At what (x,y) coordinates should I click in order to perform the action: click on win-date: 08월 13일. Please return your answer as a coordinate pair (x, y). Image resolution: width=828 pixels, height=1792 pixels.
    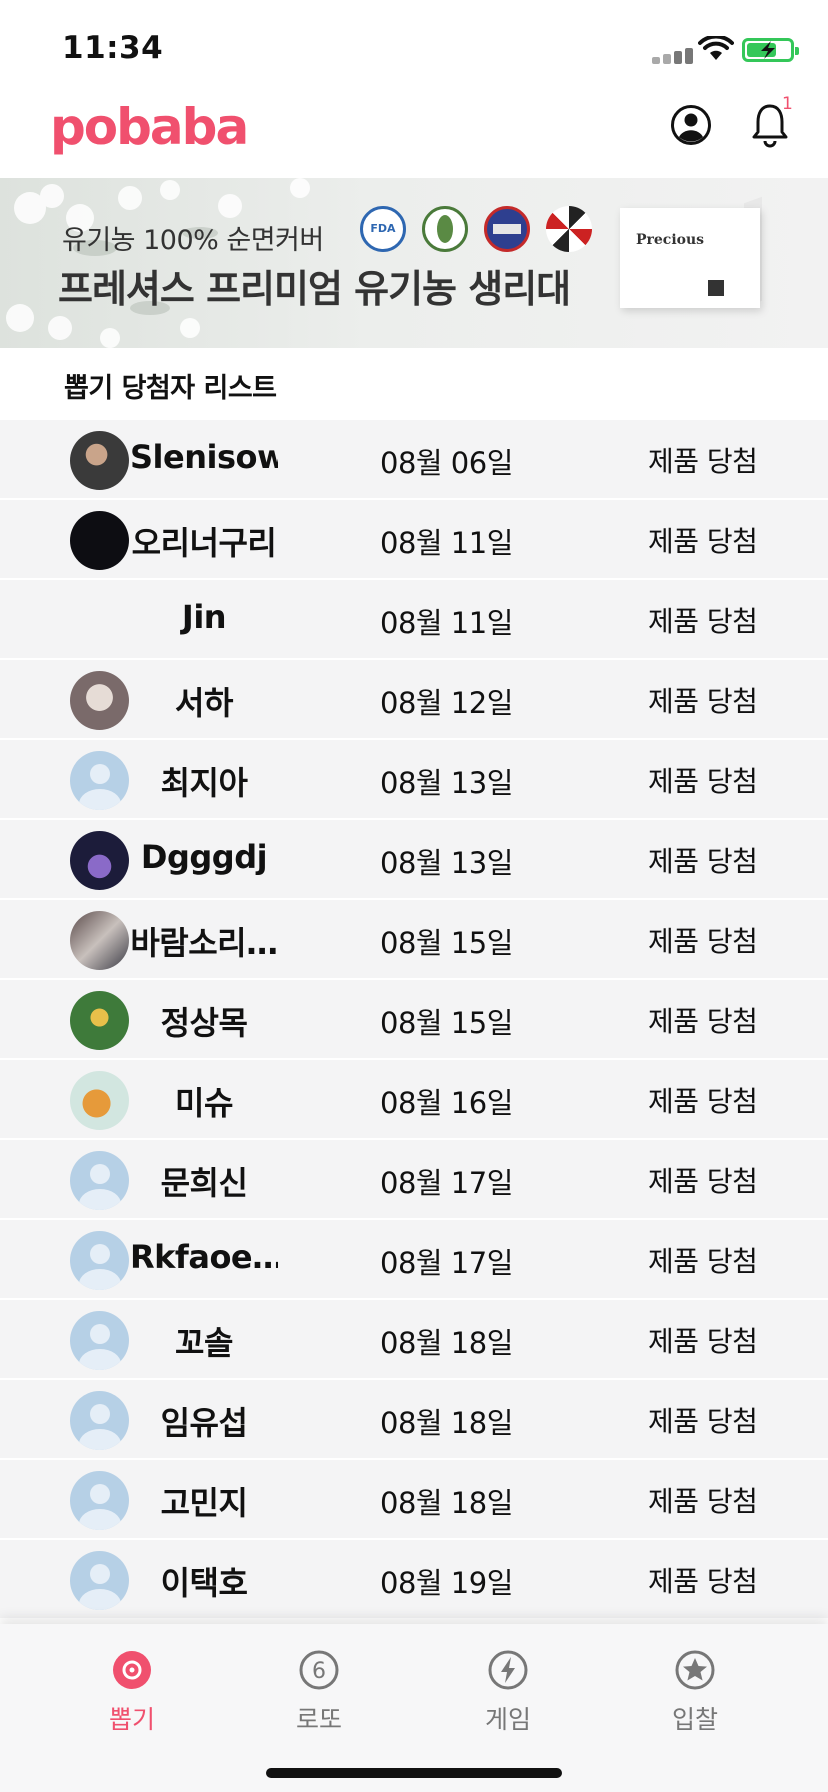
    Looking at the image, I should click on (446, 863).